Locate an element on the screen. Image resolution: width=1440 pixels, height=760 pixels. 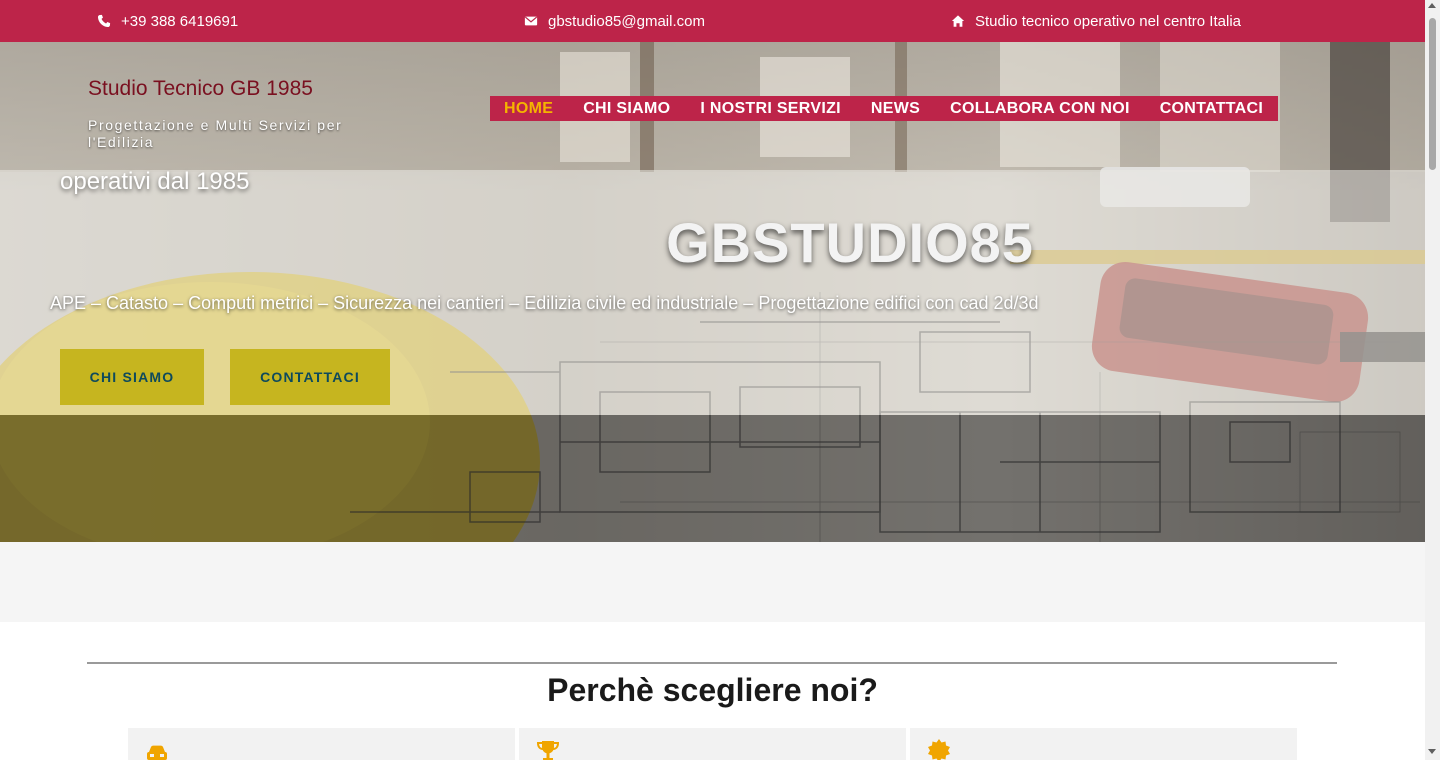
site-title: Studio Tecnico GB 1985 is located at coordinates (200, 89).